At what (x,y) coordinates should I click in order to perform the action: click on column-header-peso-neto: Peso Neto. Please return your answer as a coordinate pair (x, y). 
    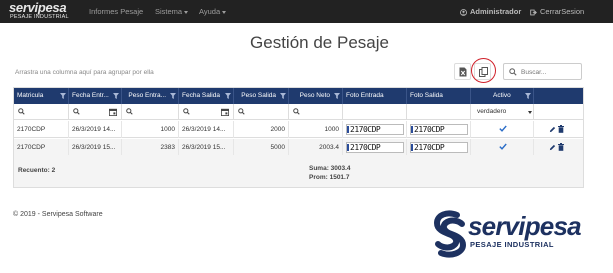
    Looking at the image, I should click on (316, 96).